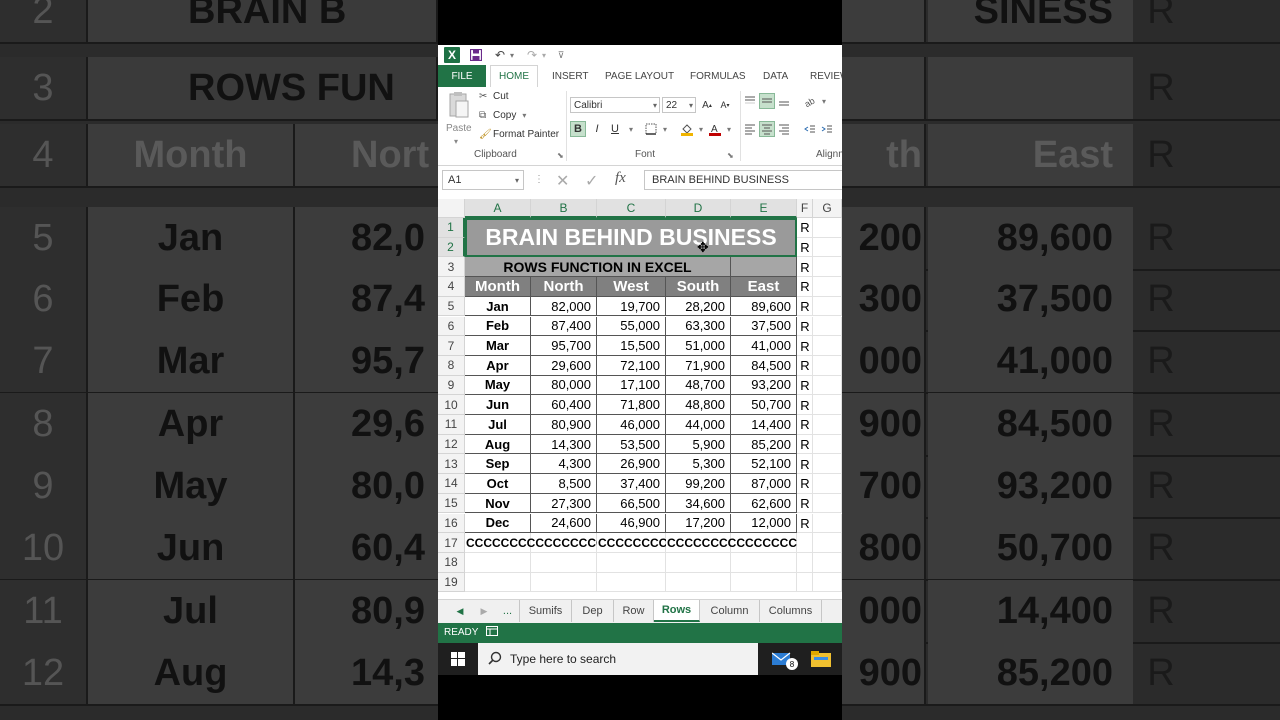 The width and height of the screenshot is (1280, 720). I want to click on column-header-c: C, so click(631, 208).